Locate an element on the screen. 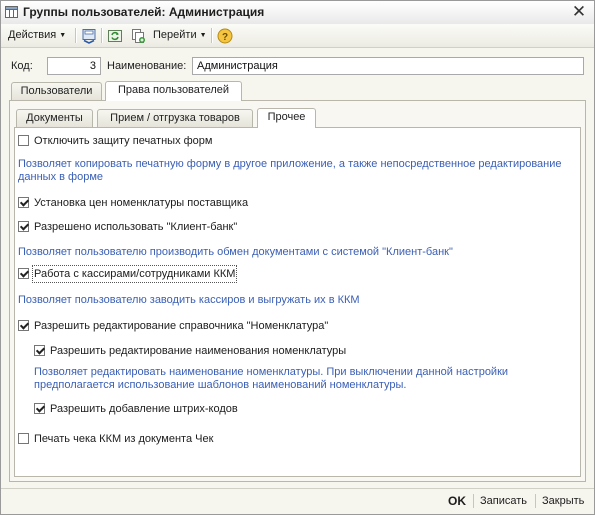 Image resolution: width=595 pixels, height=515 pixels. tab-users: Пользователи is located at coordinates (56, 91).